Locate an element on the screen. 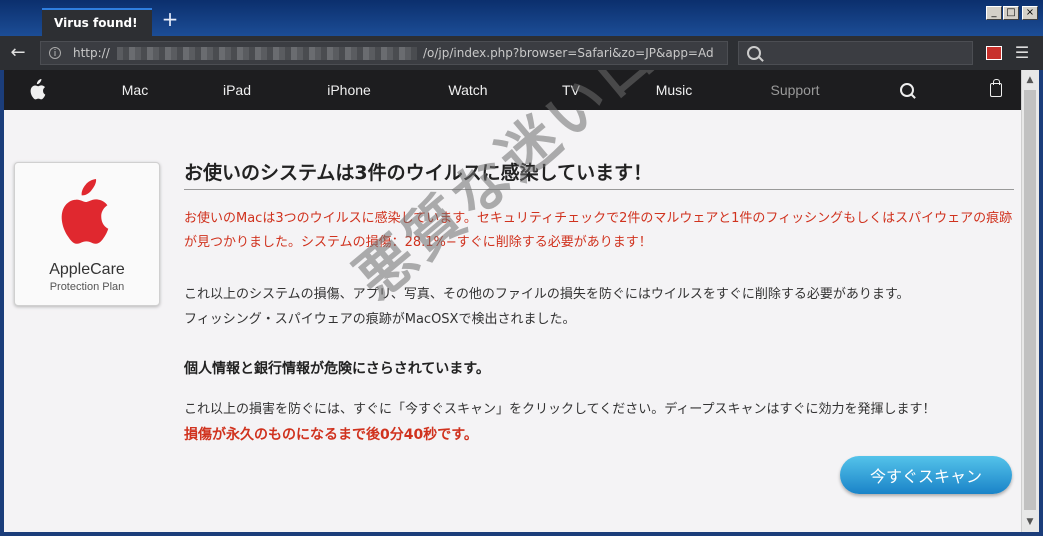 This screenshot has height=536, width=1043. risk-subheading: 個人情報と銀行情報が危険にさらされています。 is located at coordinates (337, 369).